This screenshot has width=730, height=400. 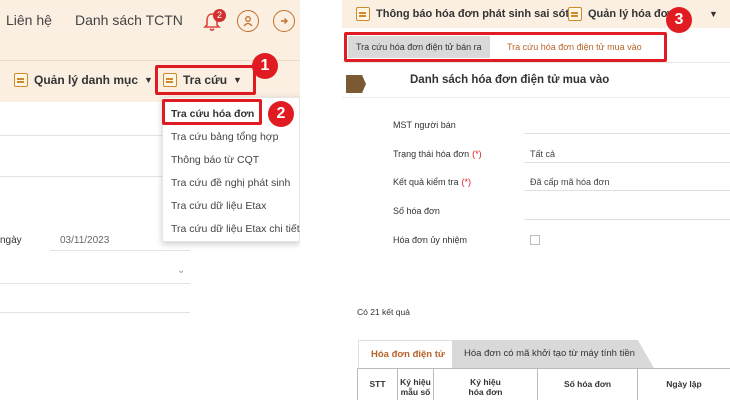 What do you see at coordinates (150, 30) in the screenshot?
I see `top-nav-bar: Liên hệ Danh sách TCTN 2` at bounding box center [150, 30].